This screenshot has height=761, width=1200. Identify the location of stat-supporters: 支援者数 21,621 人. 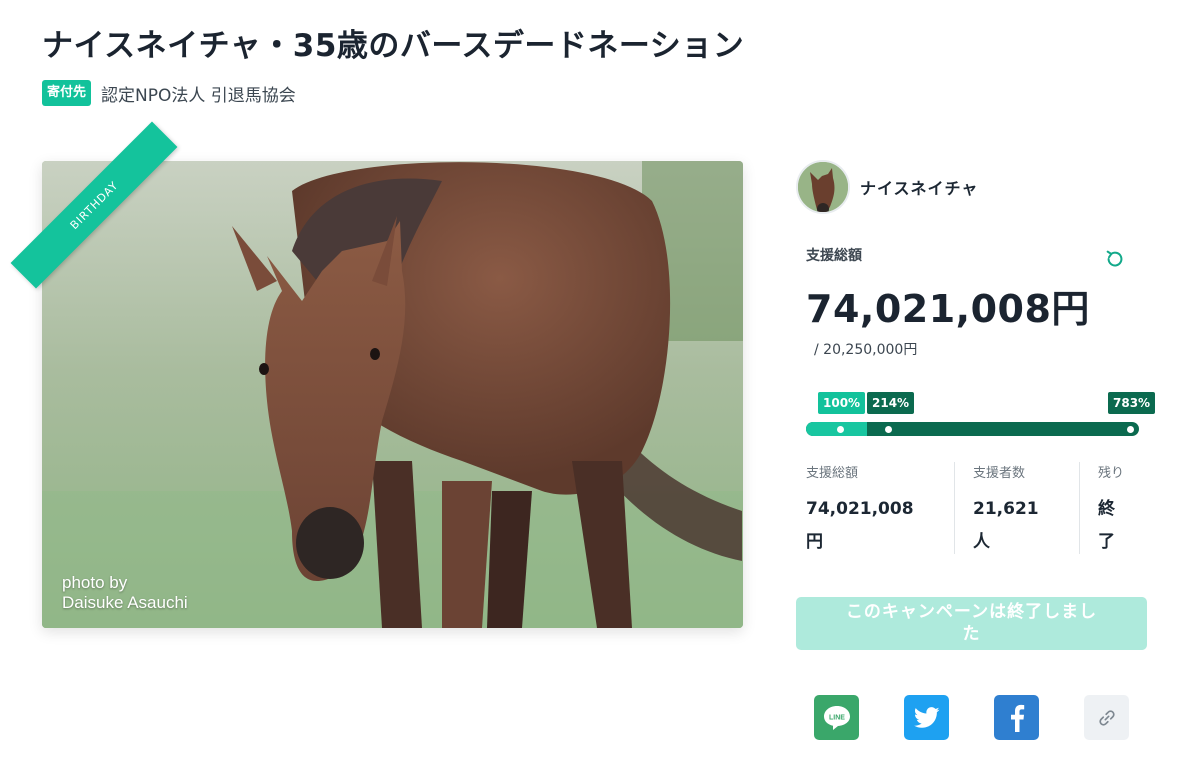
(1016, 508).